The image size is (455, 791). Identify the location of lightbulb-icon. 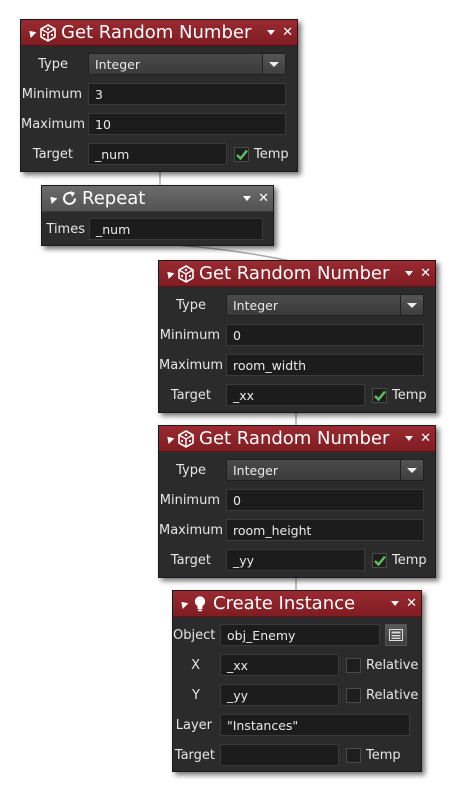
(200, 604).